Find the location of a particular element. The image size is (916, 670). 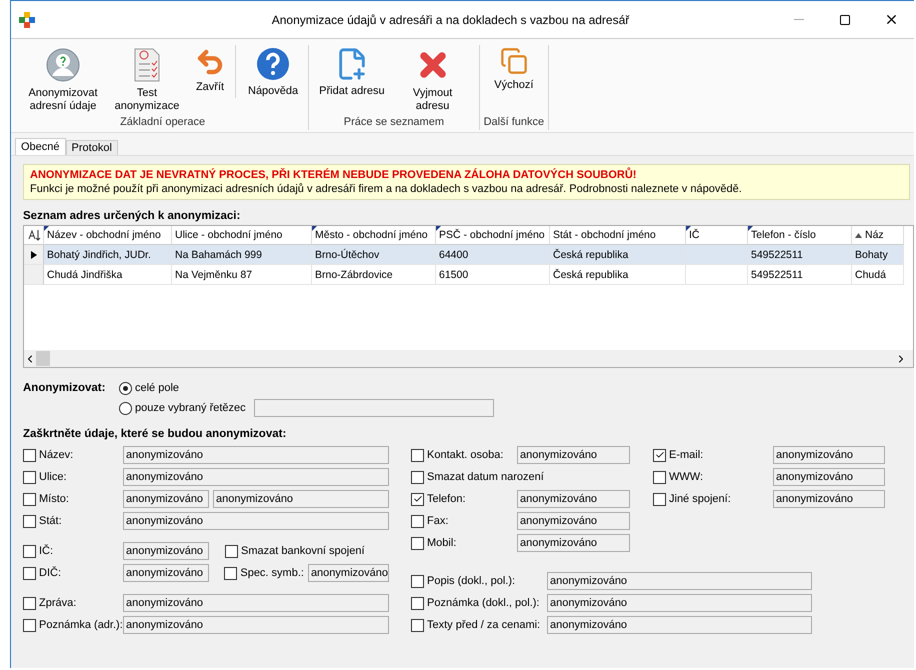

toolbar-button: Test anonymizace is located at coordinates (147, 79).